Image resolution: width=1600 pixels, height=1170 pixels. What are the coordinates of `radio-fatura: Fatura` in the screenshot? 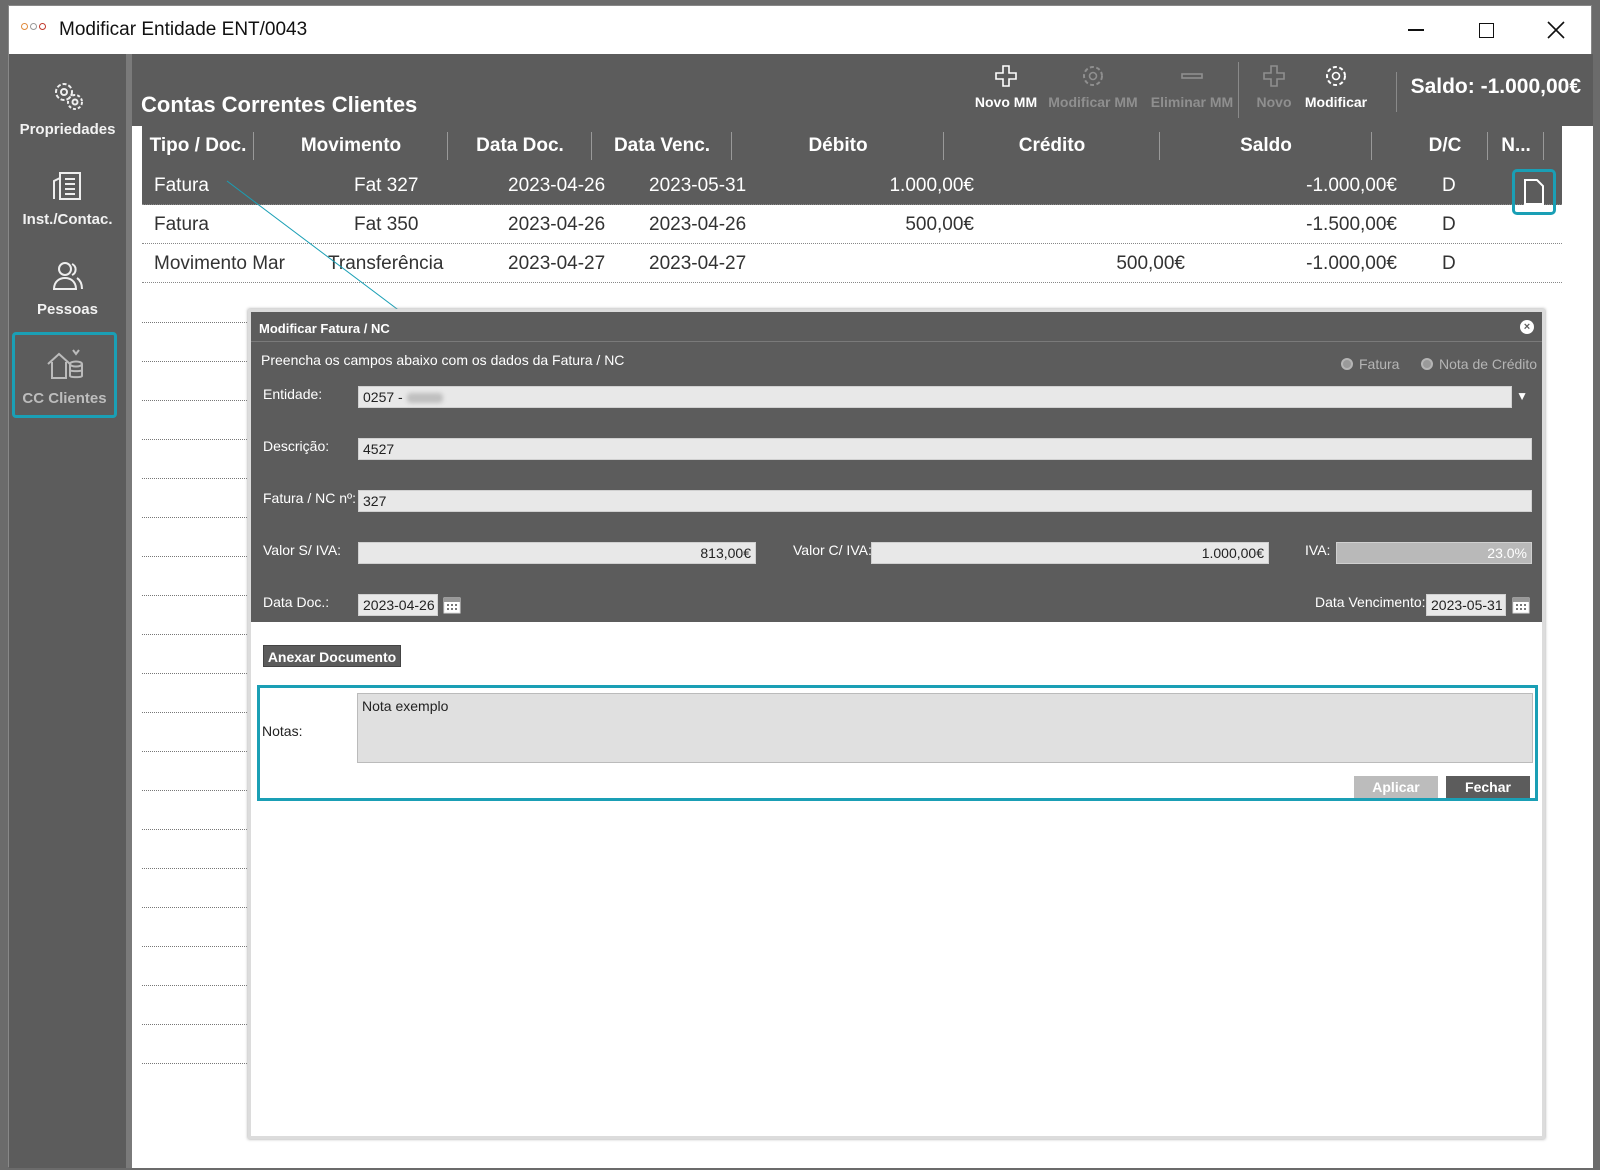 It's located at (1370, 364).